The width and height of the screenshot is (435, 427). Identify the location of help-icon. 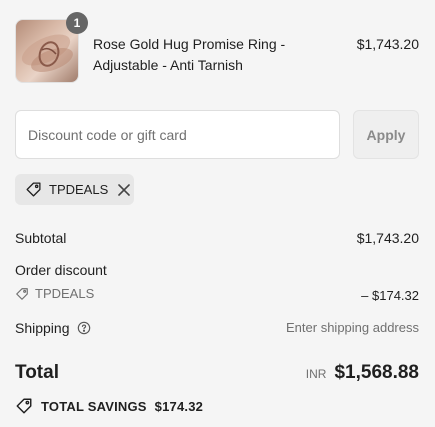
(84, 328).